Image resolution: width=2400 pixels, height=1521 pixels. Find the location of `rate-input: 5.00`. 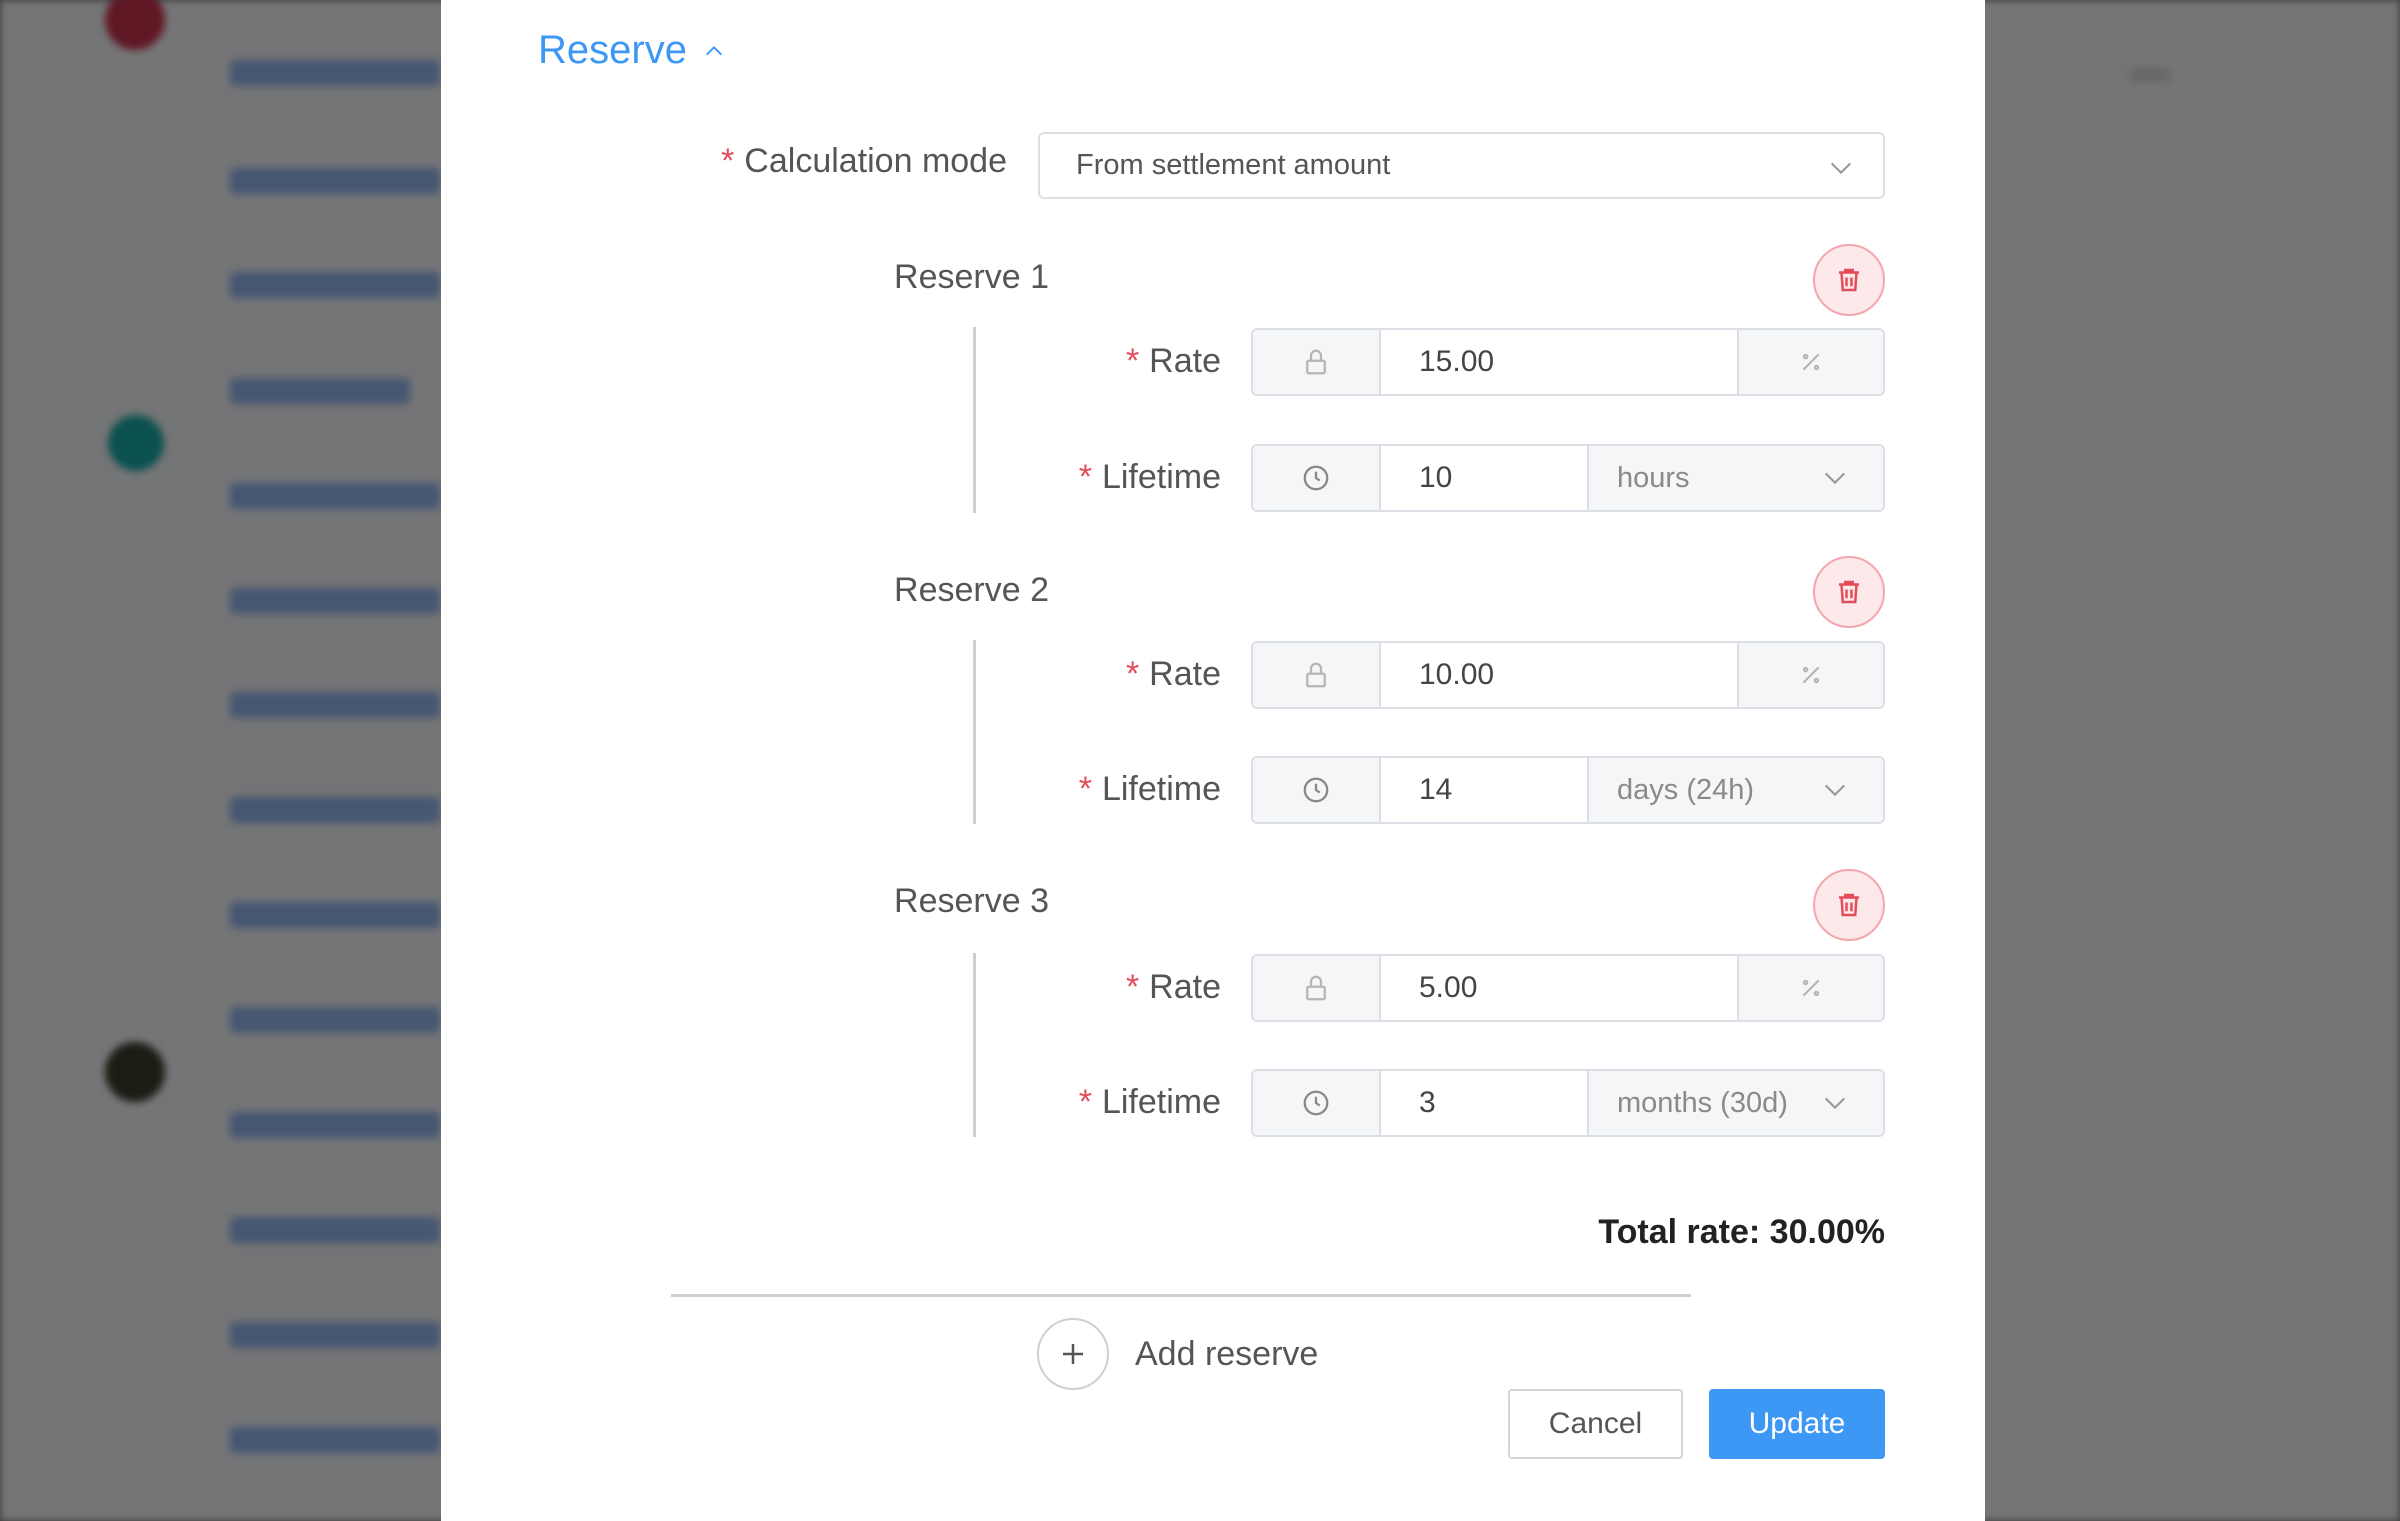

rate-input: 5.00 is located at coordinates (1560, 988).